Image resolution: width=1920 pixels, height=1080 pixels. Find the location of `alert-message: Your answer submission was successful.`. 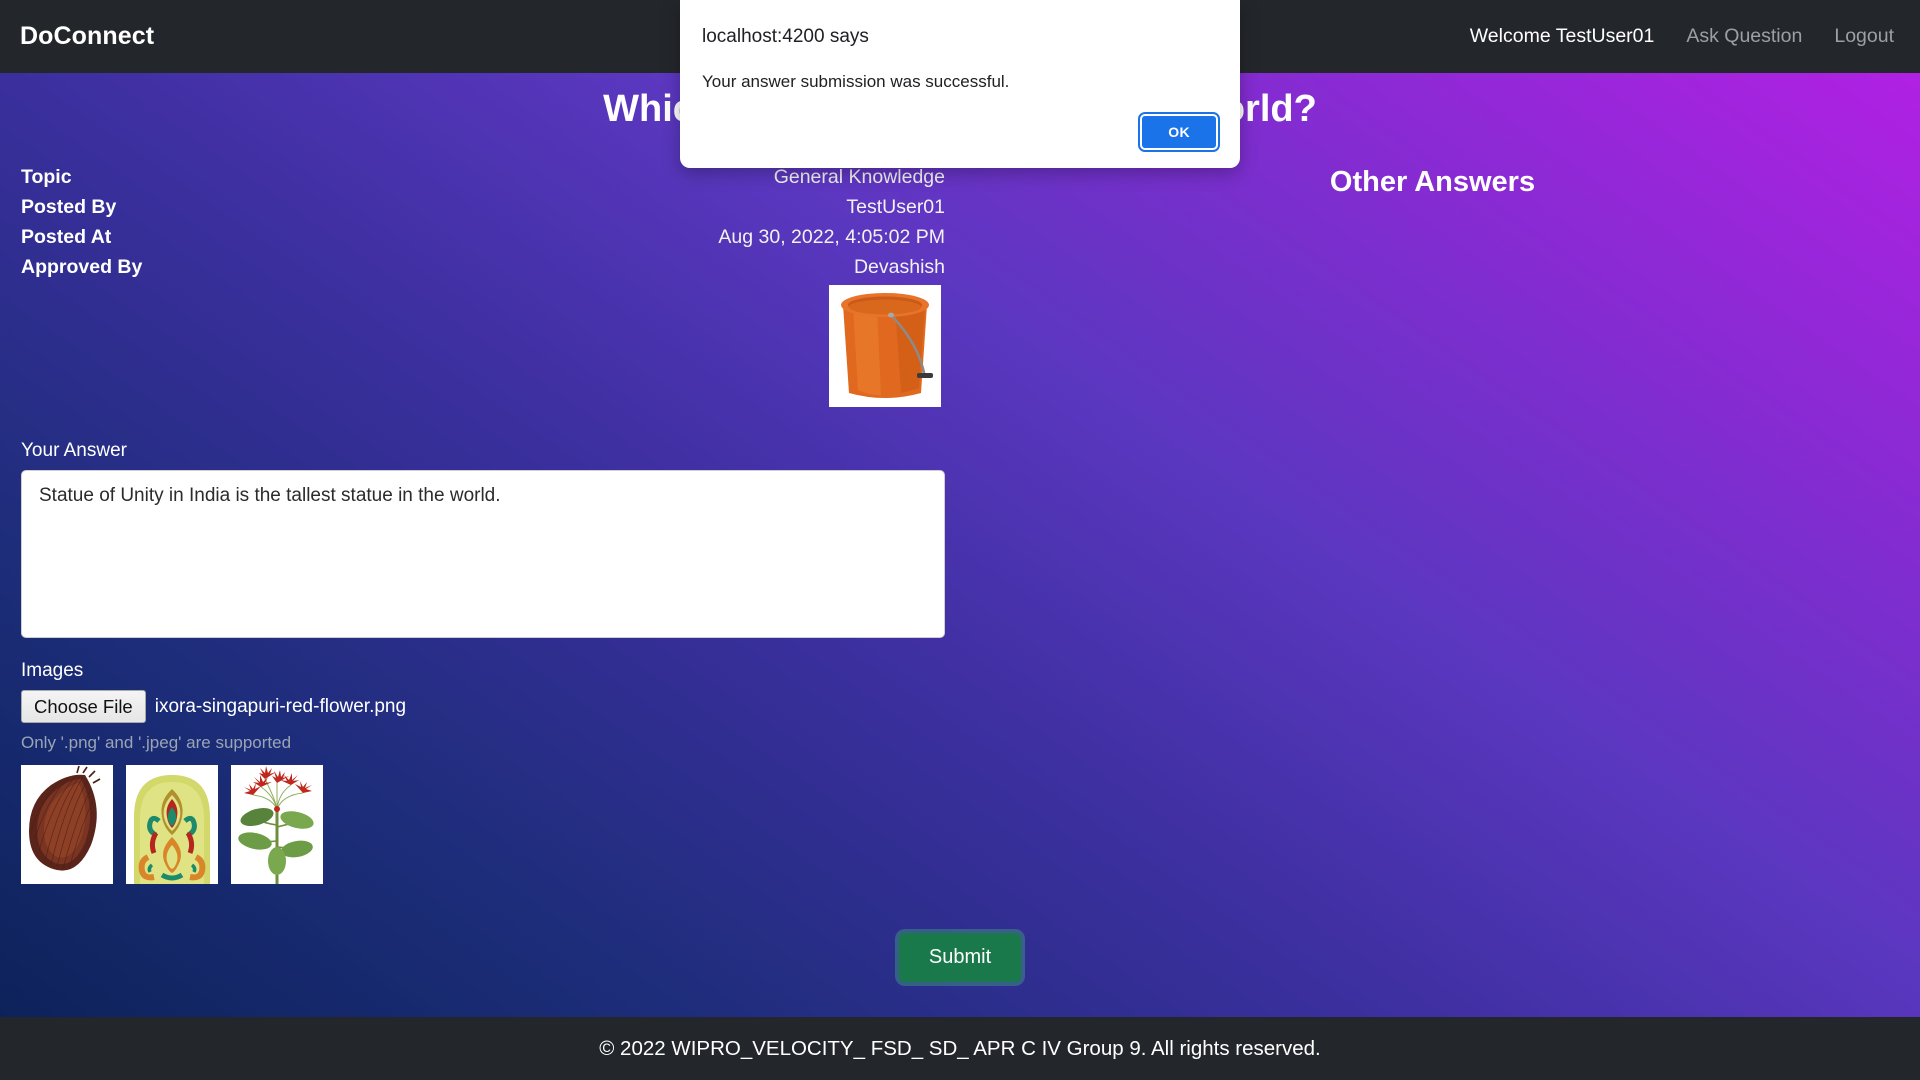

alert-message: Your answer submission was successful. is located at coordinates (856, 81).